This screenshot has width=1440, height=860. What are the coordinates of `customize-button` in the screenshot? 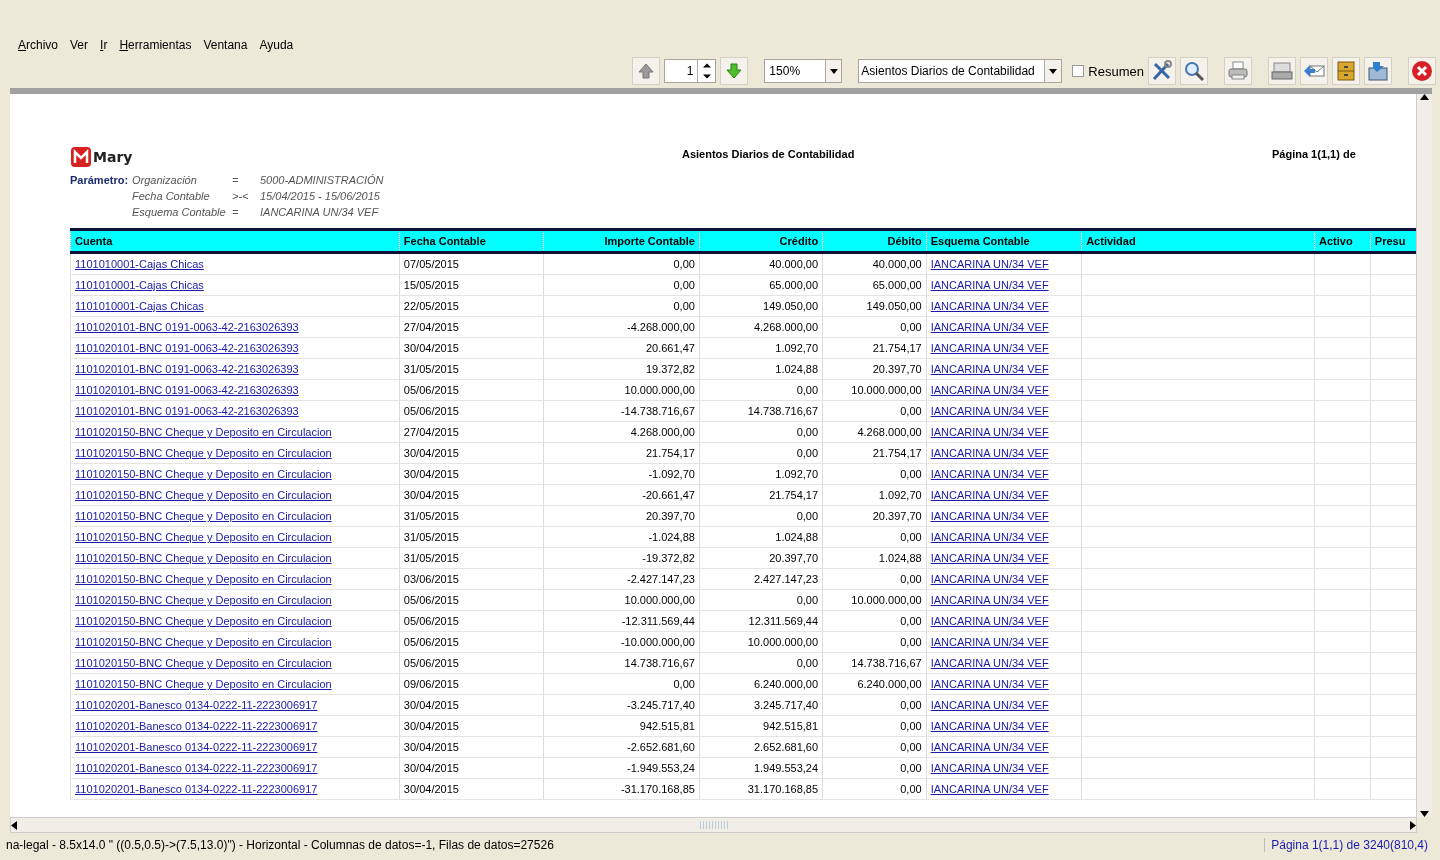 It's located at (1162, 71).